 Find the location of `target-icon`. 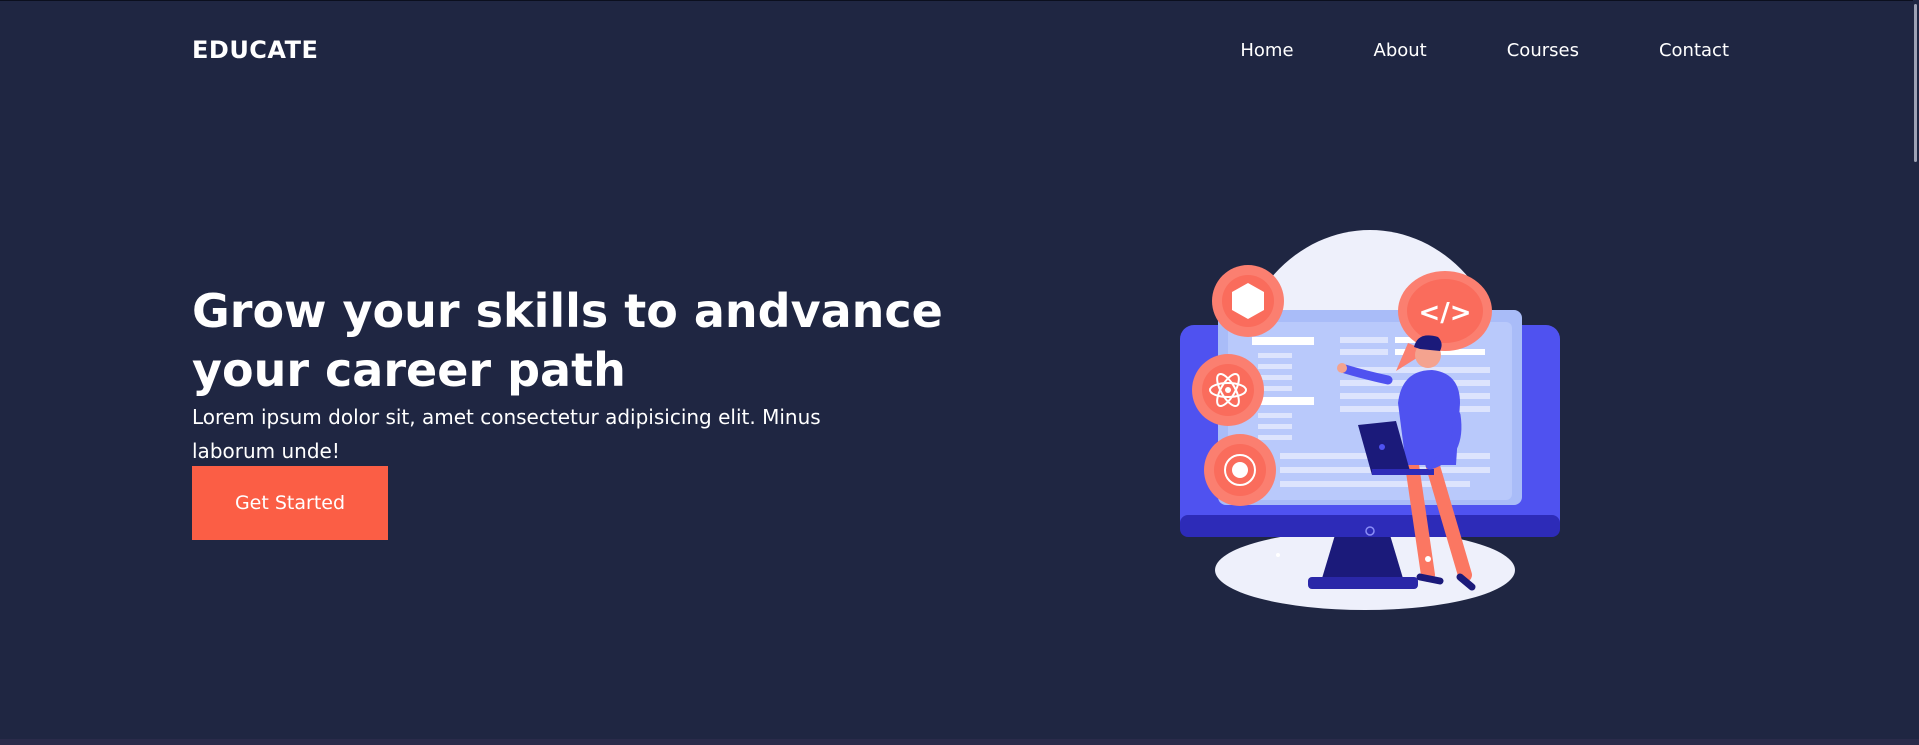

target-icon is located at coordinates (1240, 470).